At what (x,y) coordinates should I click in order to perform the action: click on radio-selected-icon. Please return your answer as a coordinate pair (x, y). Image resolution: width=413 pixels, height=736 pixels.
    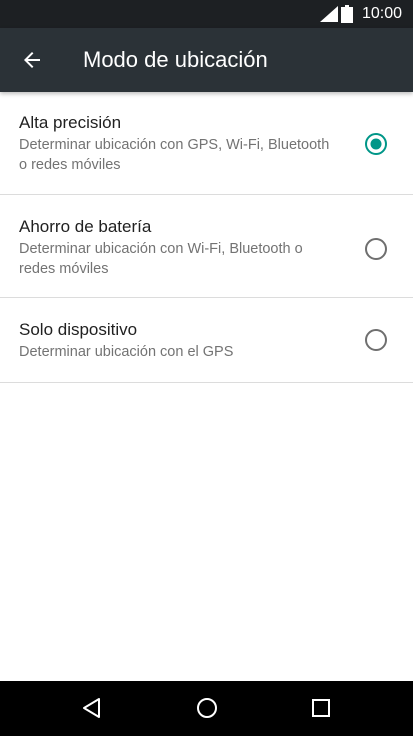
    Looking at the image, I should click on (376, 144).